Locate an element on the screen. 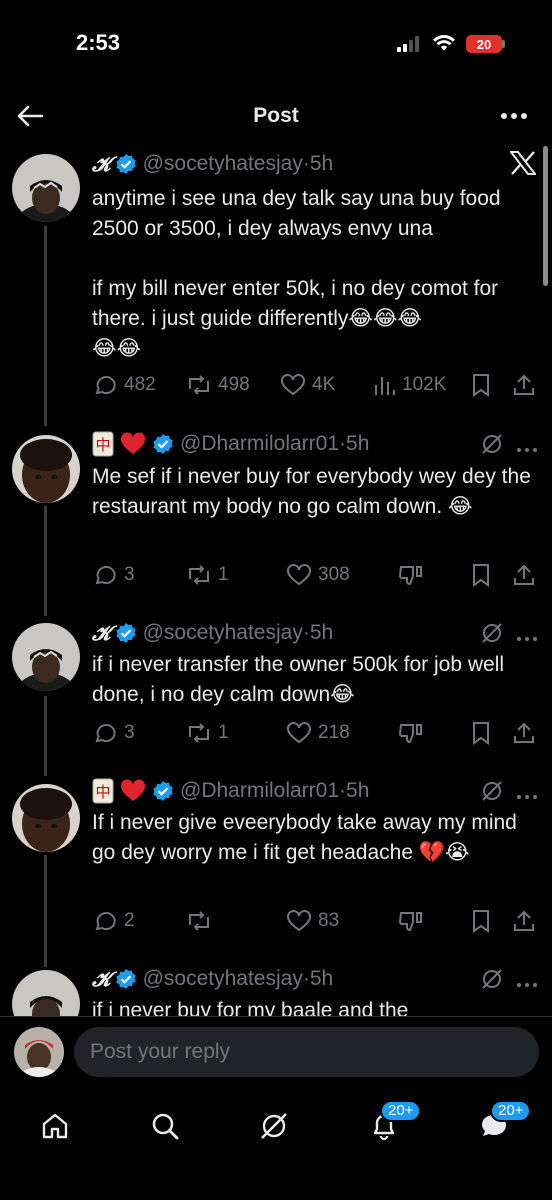  views-chart-icon is located at coordinates (385, 386).